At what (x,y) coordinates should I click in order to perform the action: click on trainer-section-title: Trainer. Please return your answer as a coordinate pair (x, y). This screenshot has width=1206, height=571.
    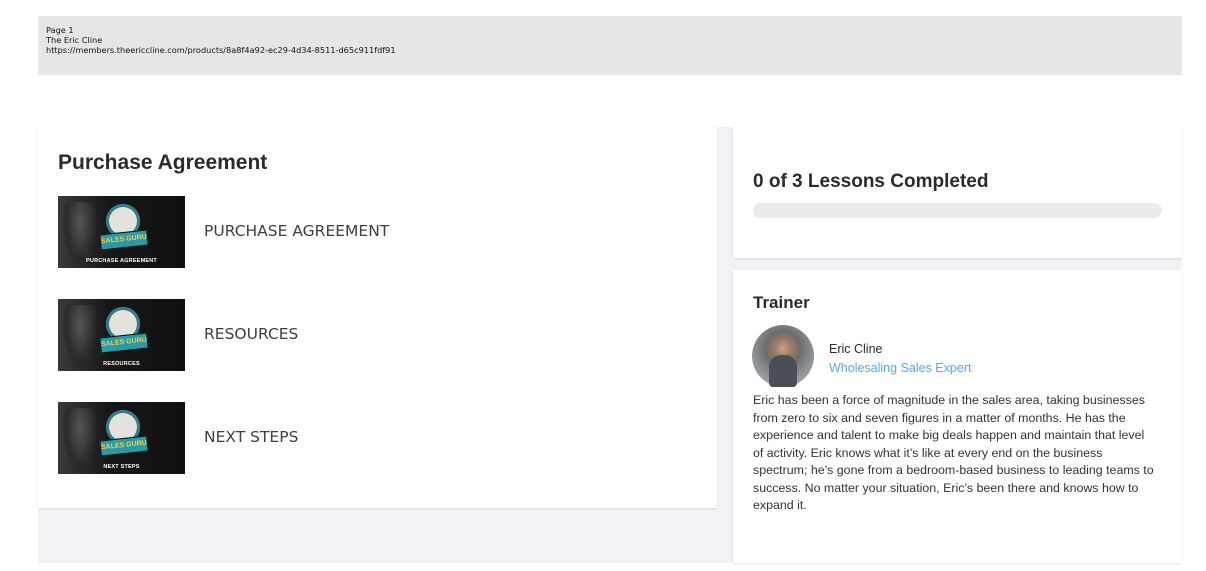
    Looking at the image, I should click on (781, 302).